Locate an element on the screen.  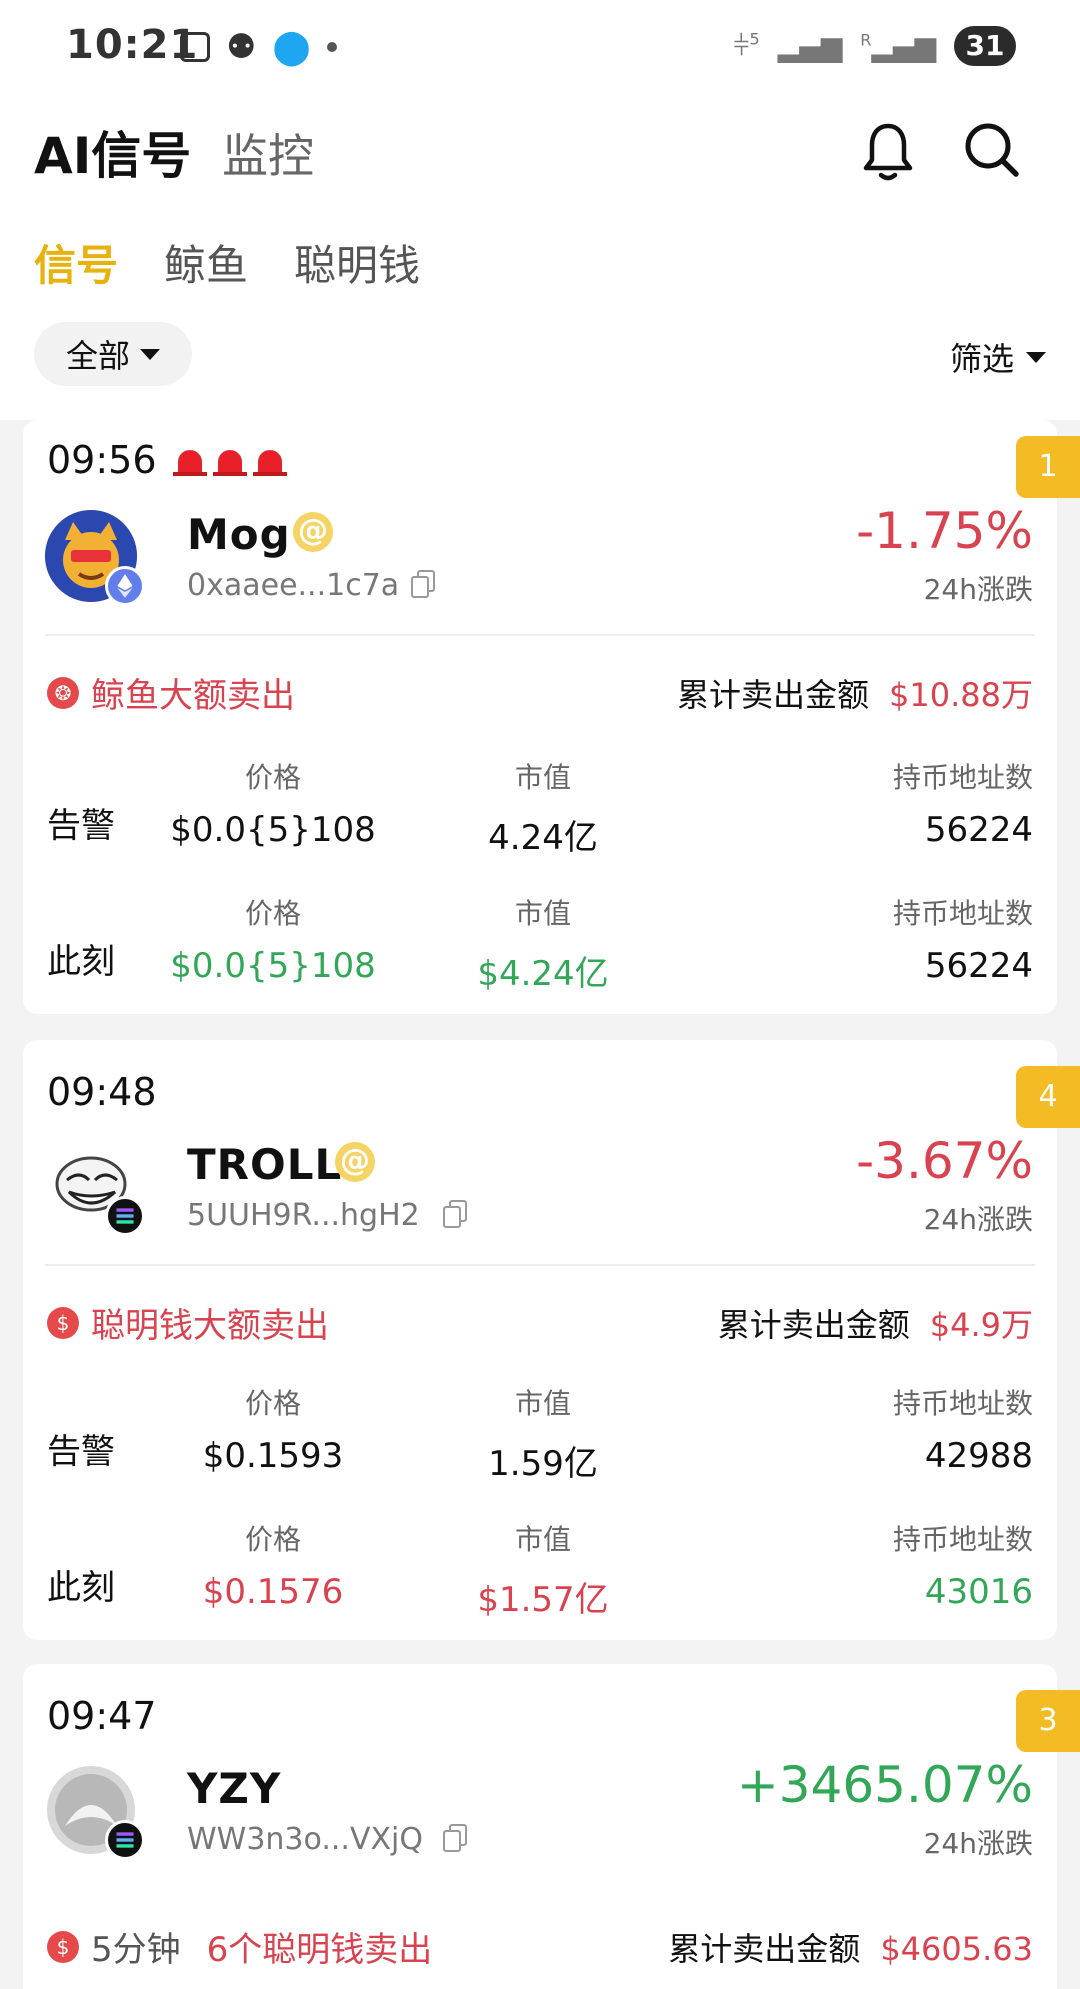
token-name: TROLL is located at coordinates (265, 1164).